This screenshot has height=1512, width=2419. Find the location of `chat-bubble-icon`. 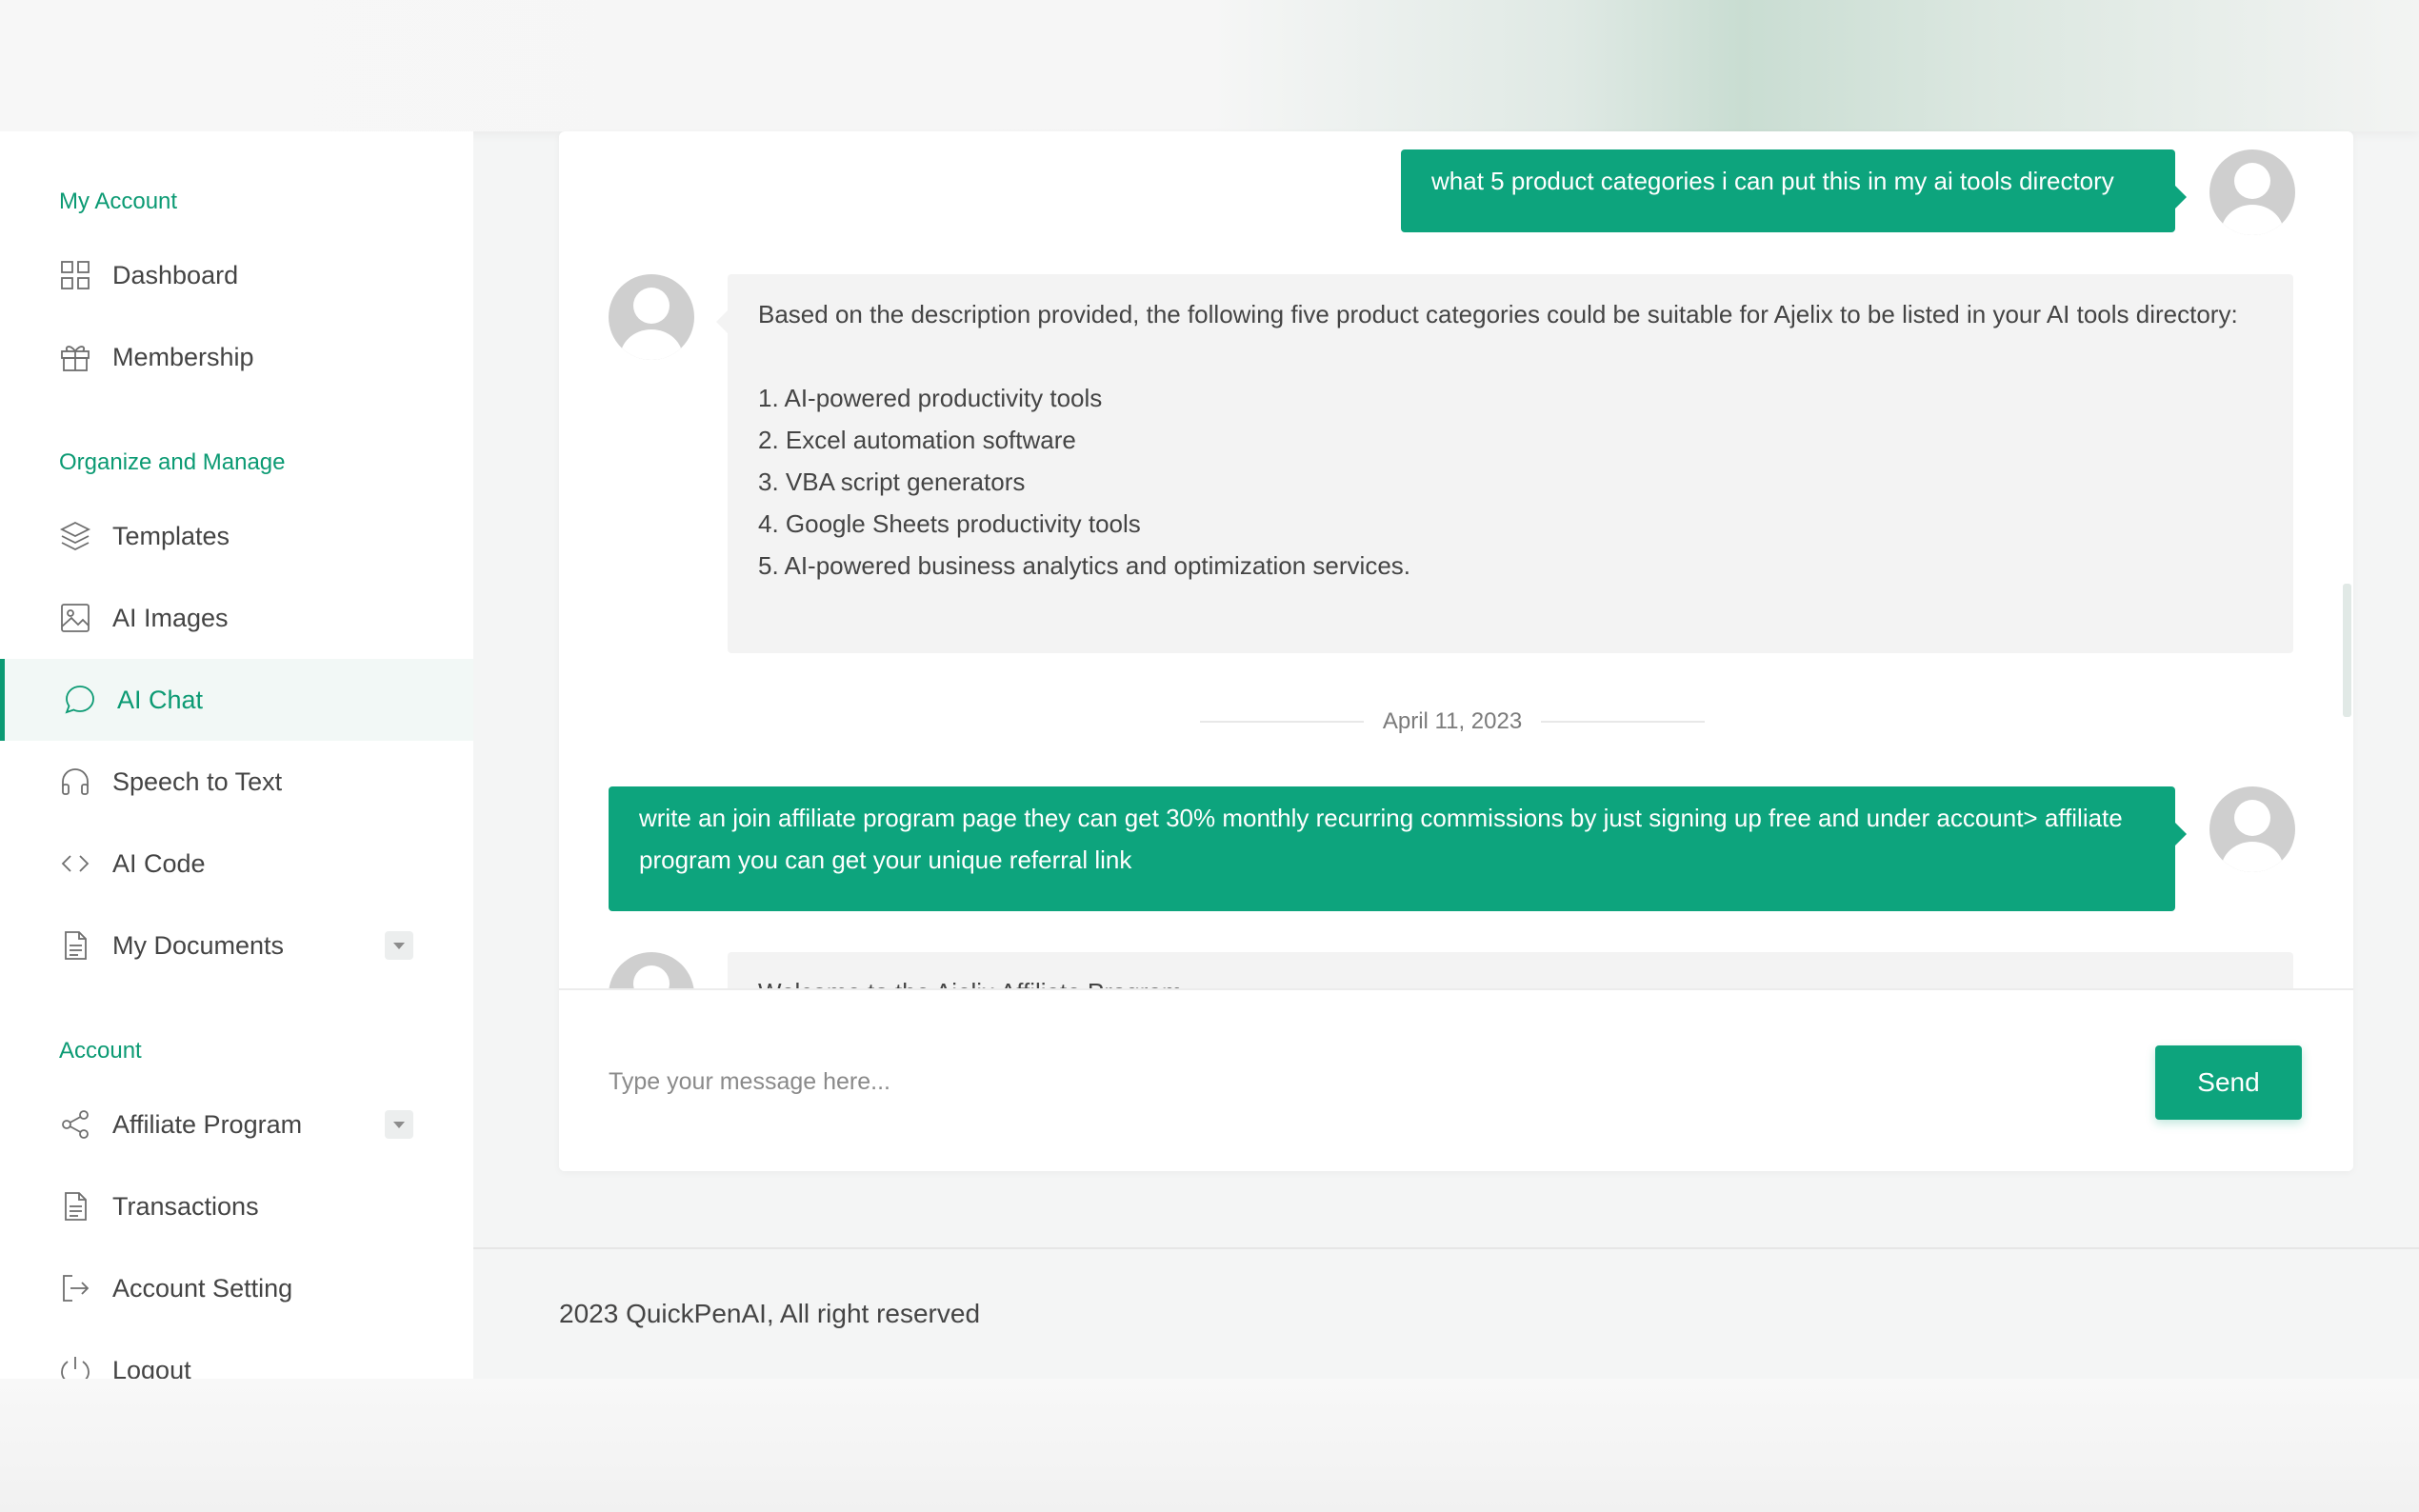

chat-bubble-icon is located at coordinates (80, 700).